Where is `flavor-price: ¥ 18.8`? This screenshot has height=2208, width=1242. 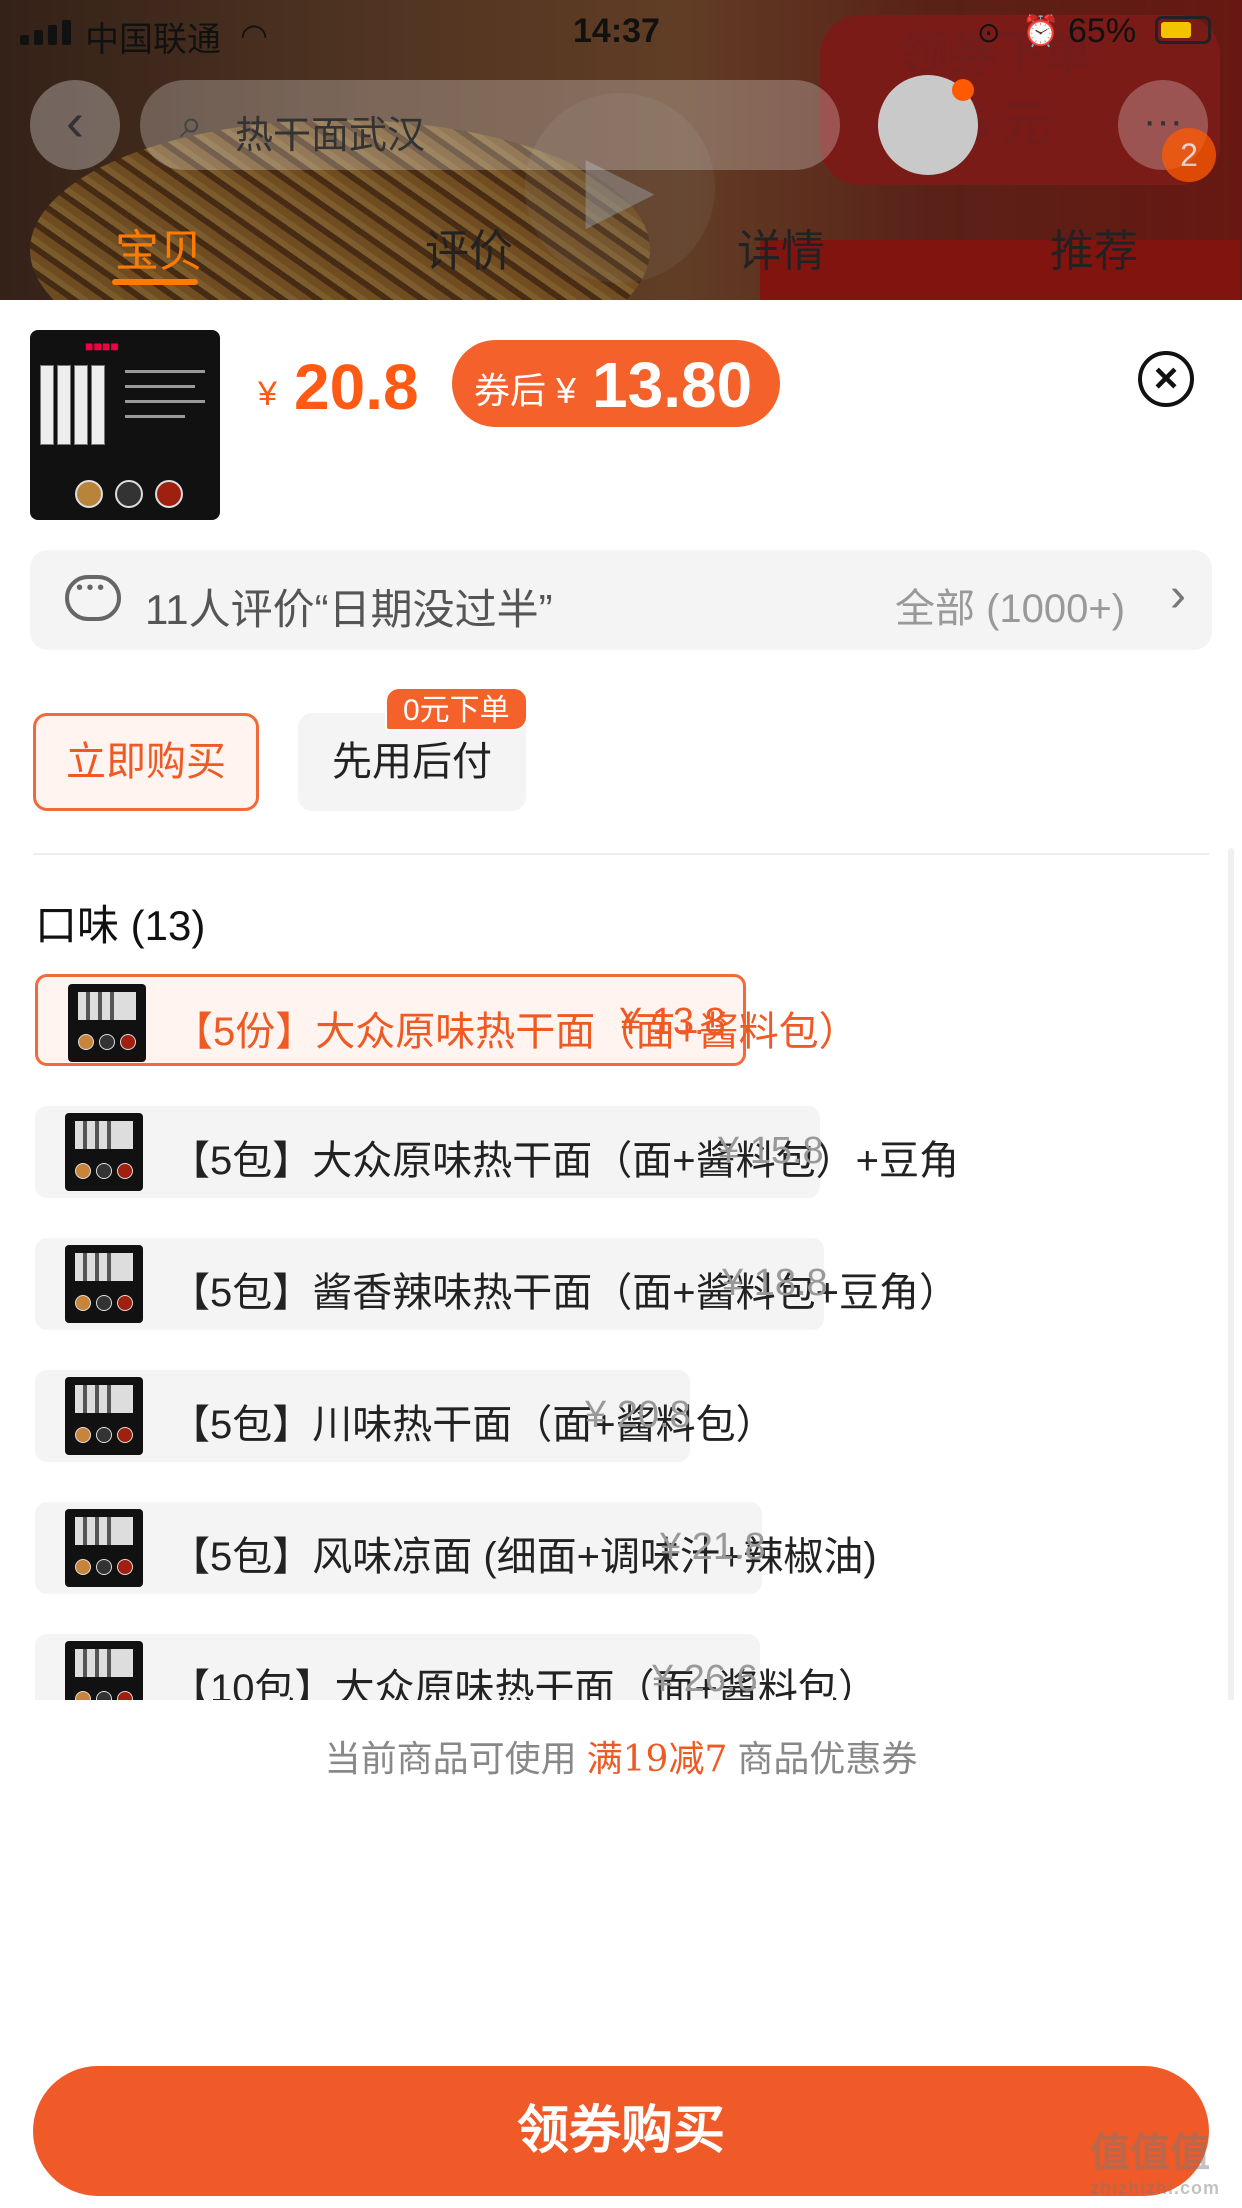 flavor-price: ¥ 18.8 is located at coordinates (775, 1283).